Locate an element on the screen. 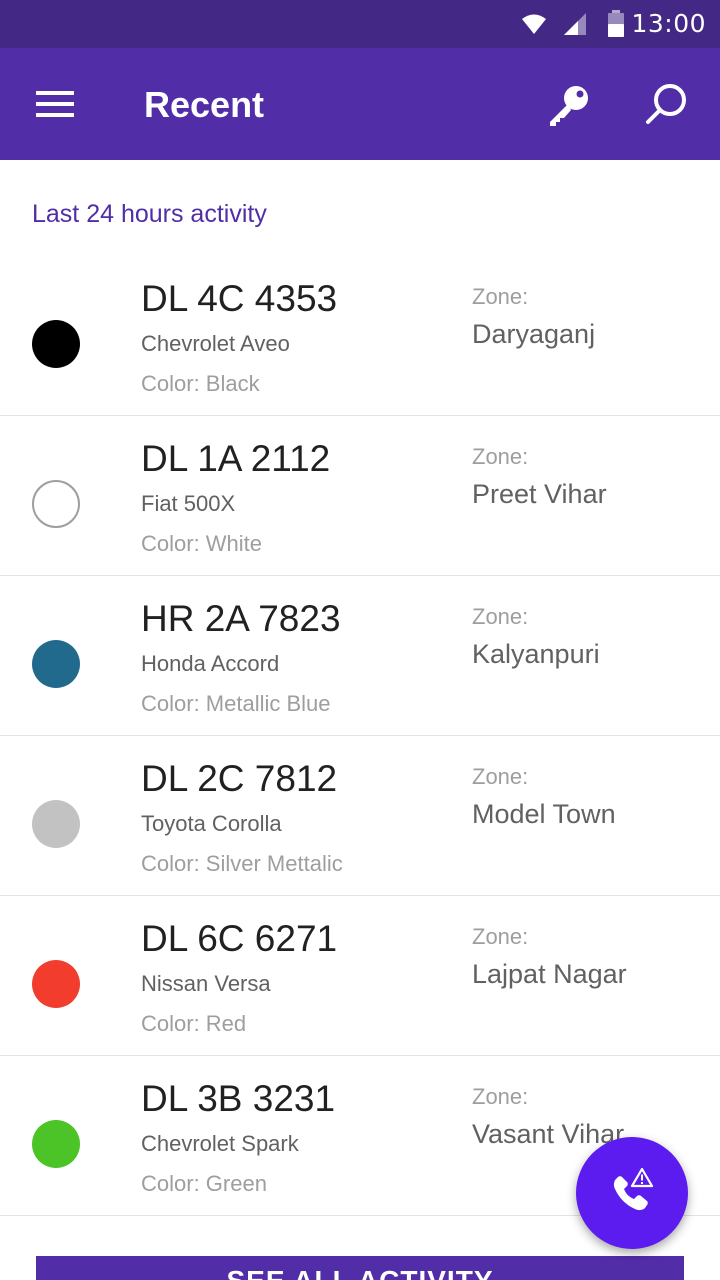 This screenshot has width=720, height=1280. zone-value: Model Town is located at coordinates (544, 814).